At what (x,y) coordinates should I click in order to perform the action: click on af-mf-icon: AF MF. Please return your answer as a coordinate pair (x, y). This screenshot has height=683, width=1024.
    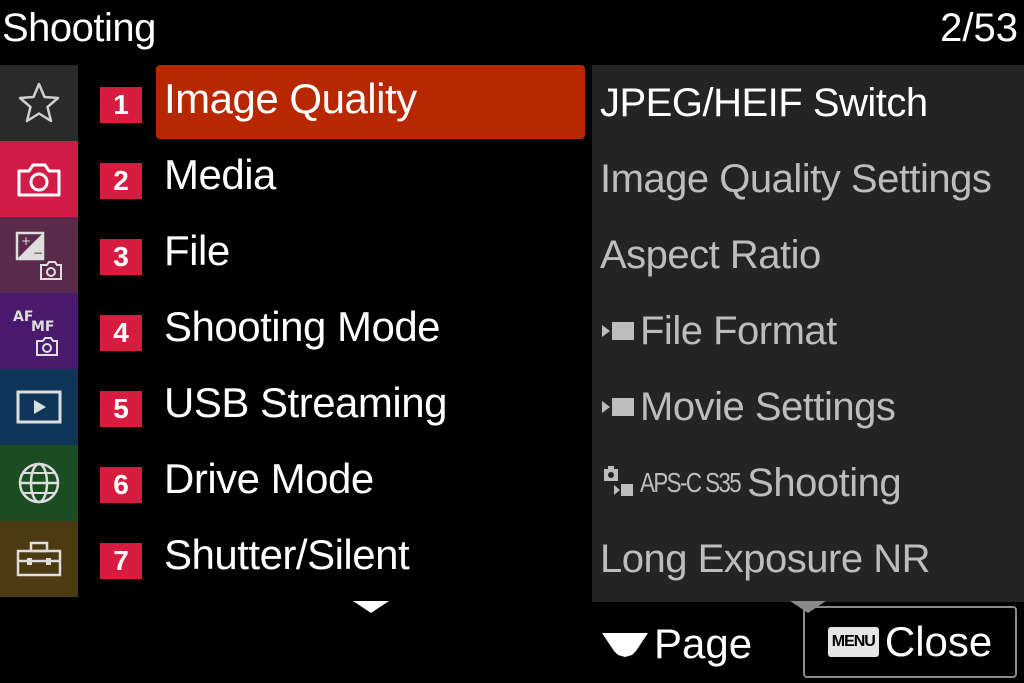
    Looking at the image, I should click on (35, 332).